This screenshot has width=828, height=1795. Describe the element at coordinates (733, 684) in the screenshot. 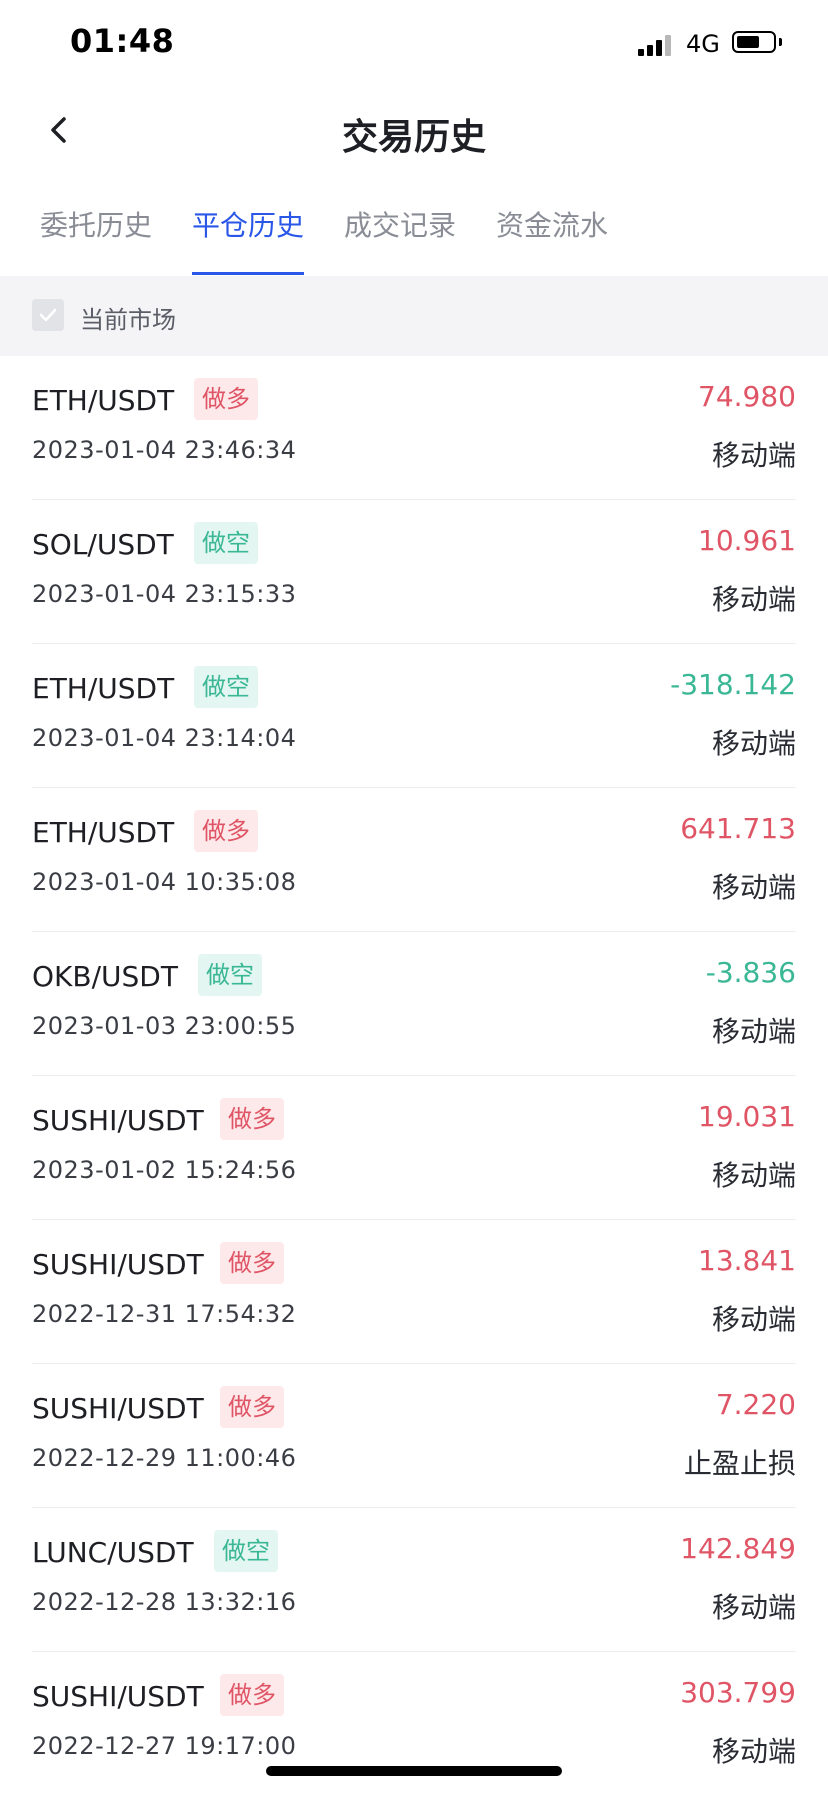

I see `realized-pnl: -318.142` at that location.